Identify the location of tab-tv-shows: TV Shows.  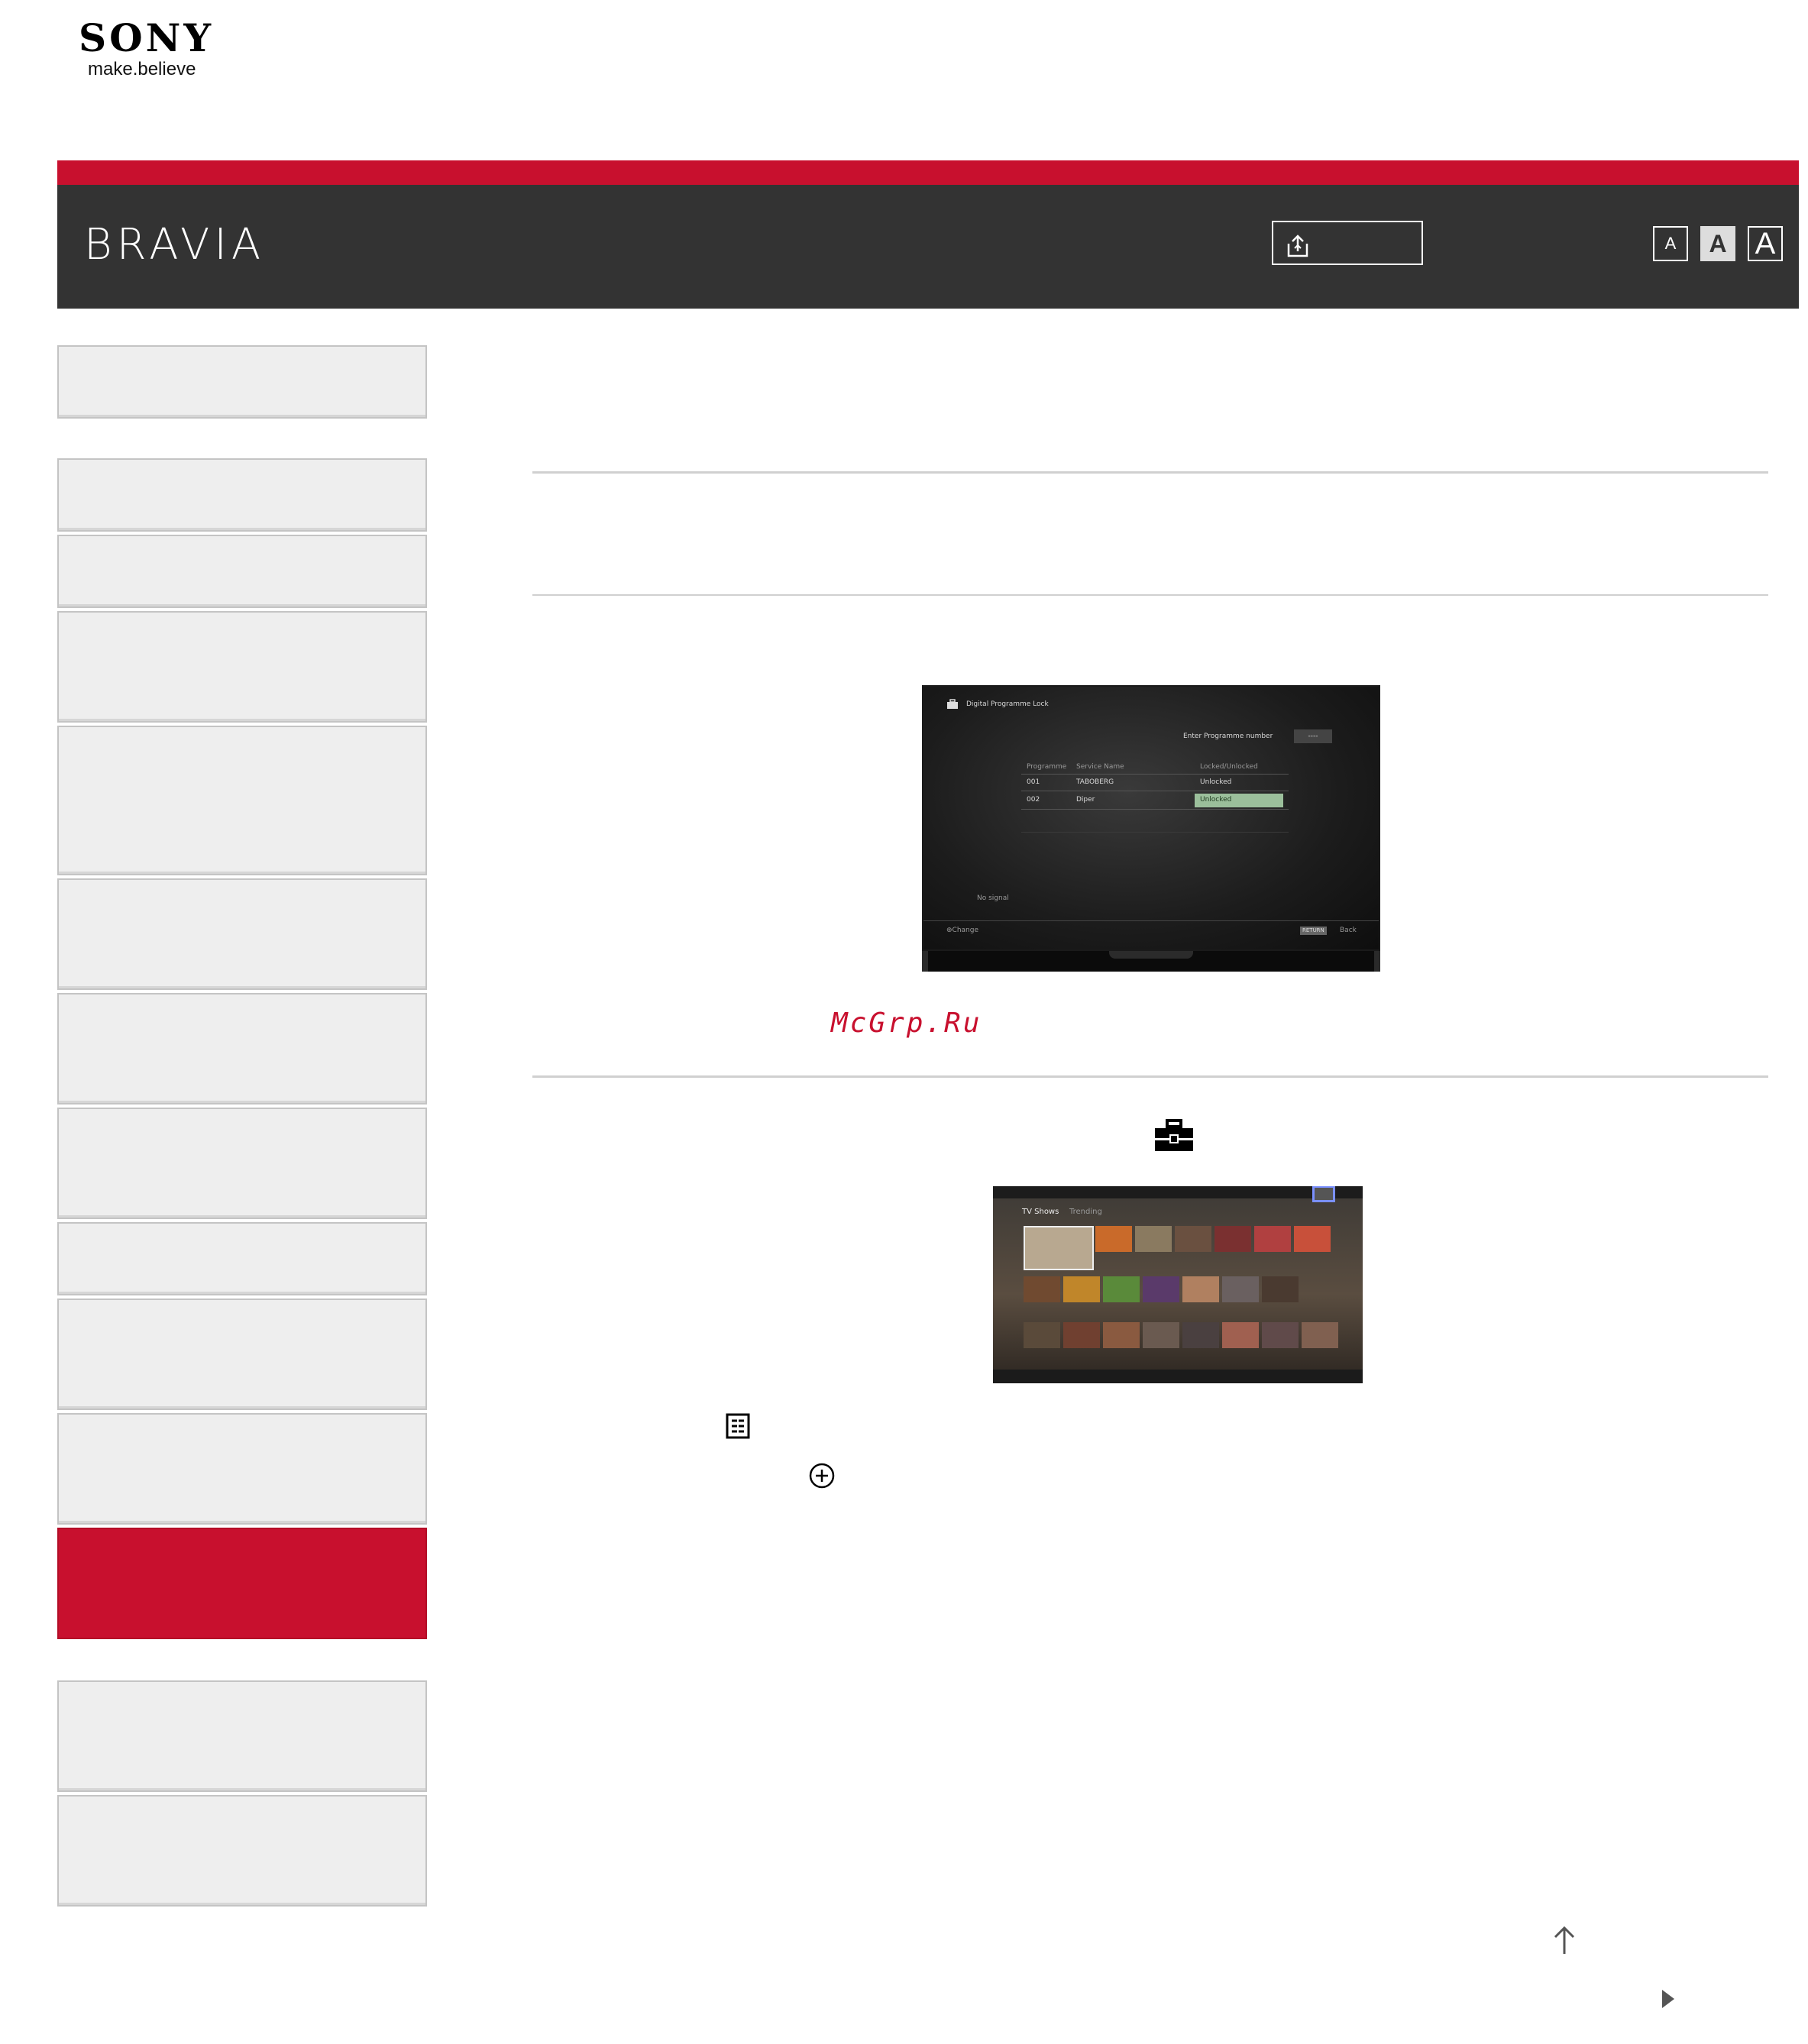
(1040, 1212).